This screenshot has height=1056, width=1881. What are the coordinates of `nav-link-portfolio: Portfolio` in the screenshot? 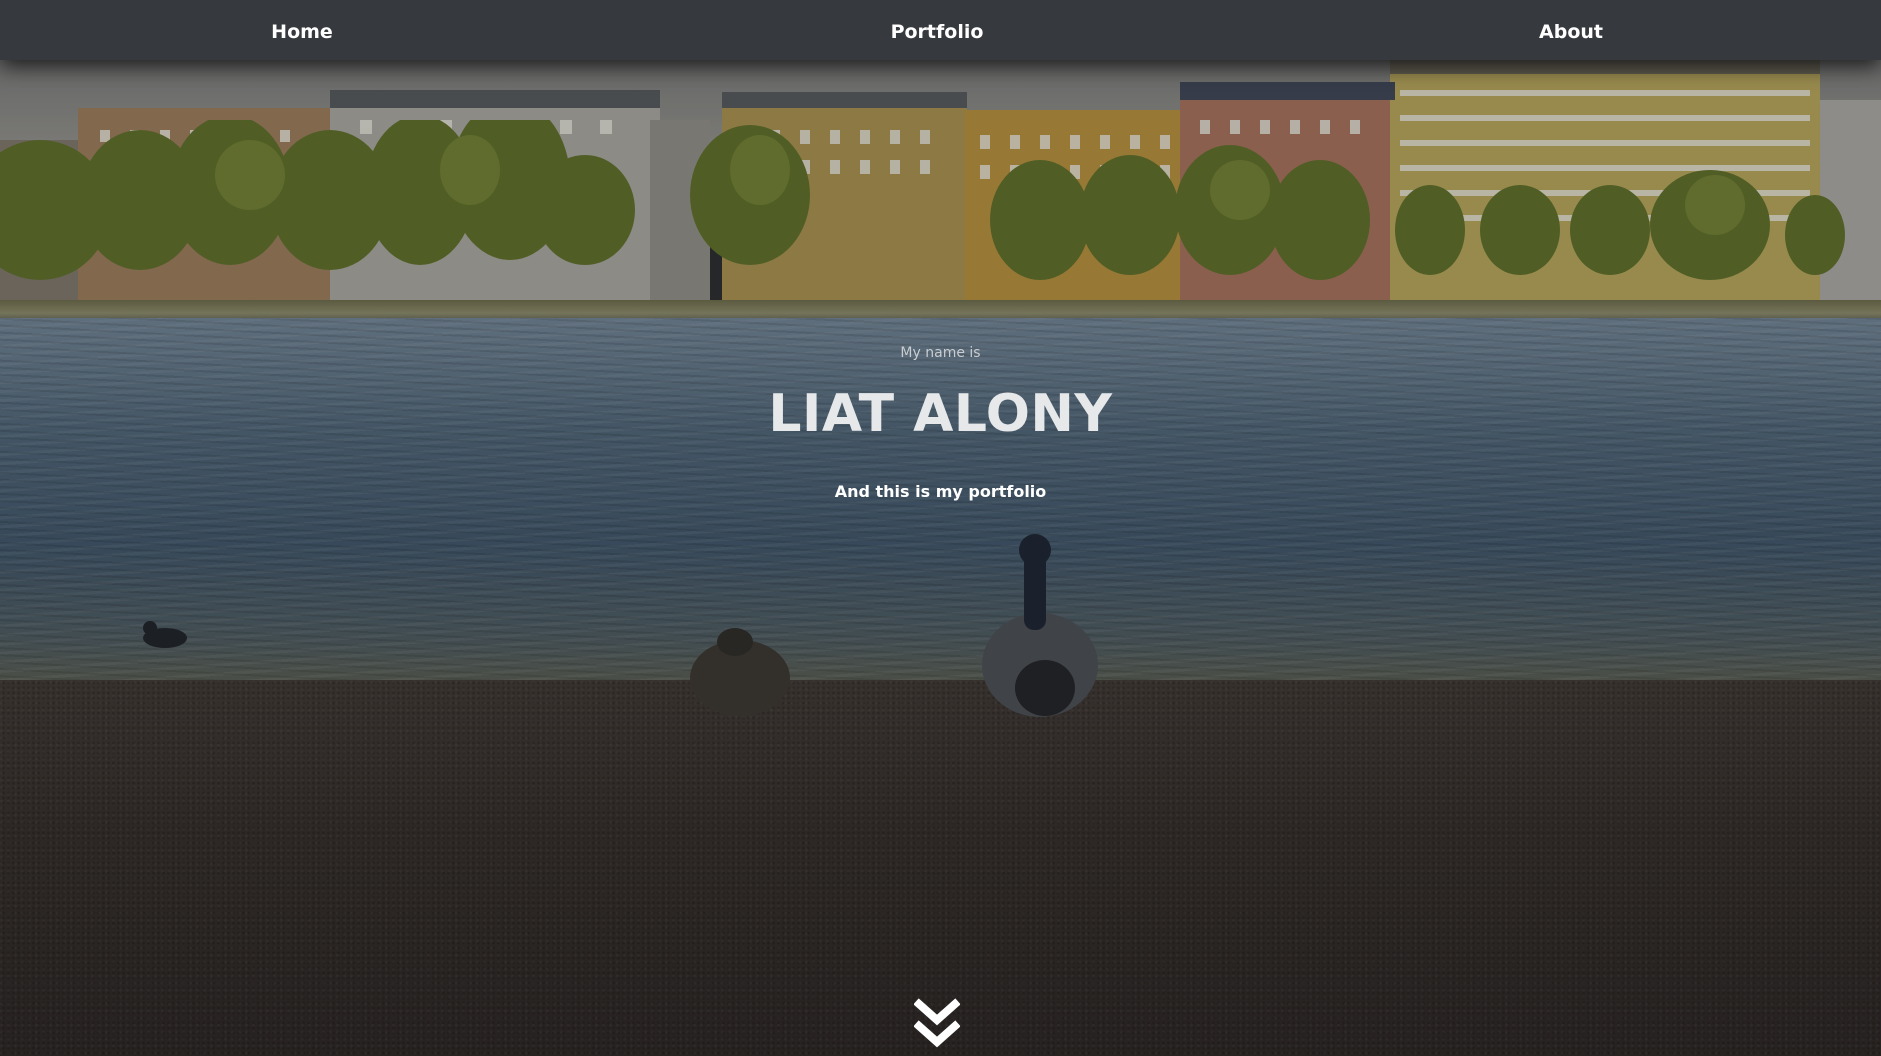 It's located at (937, 30).